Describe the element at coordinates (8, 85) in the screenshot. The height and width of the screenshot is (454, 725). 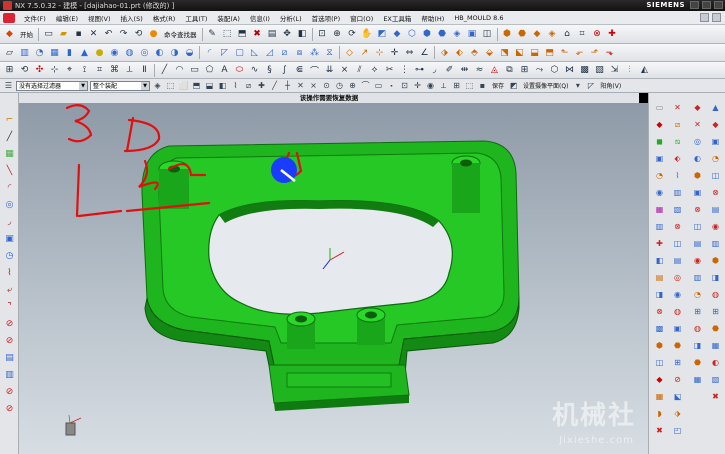
I see `menu-icon: ☰` at that location.